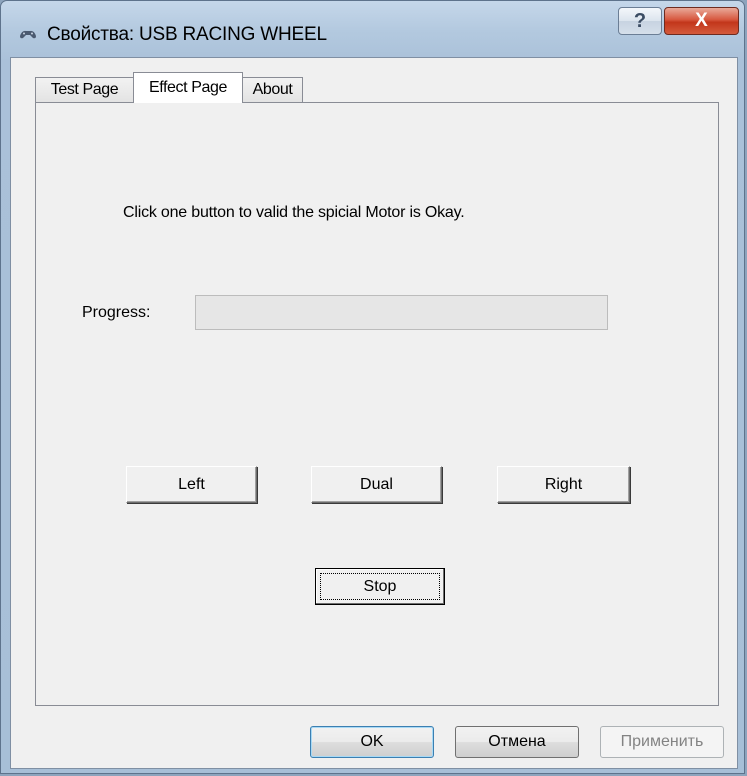 The width and height of the screenshot is (747, 776). I want to click on apply-button: Применить, so click(662, 742).